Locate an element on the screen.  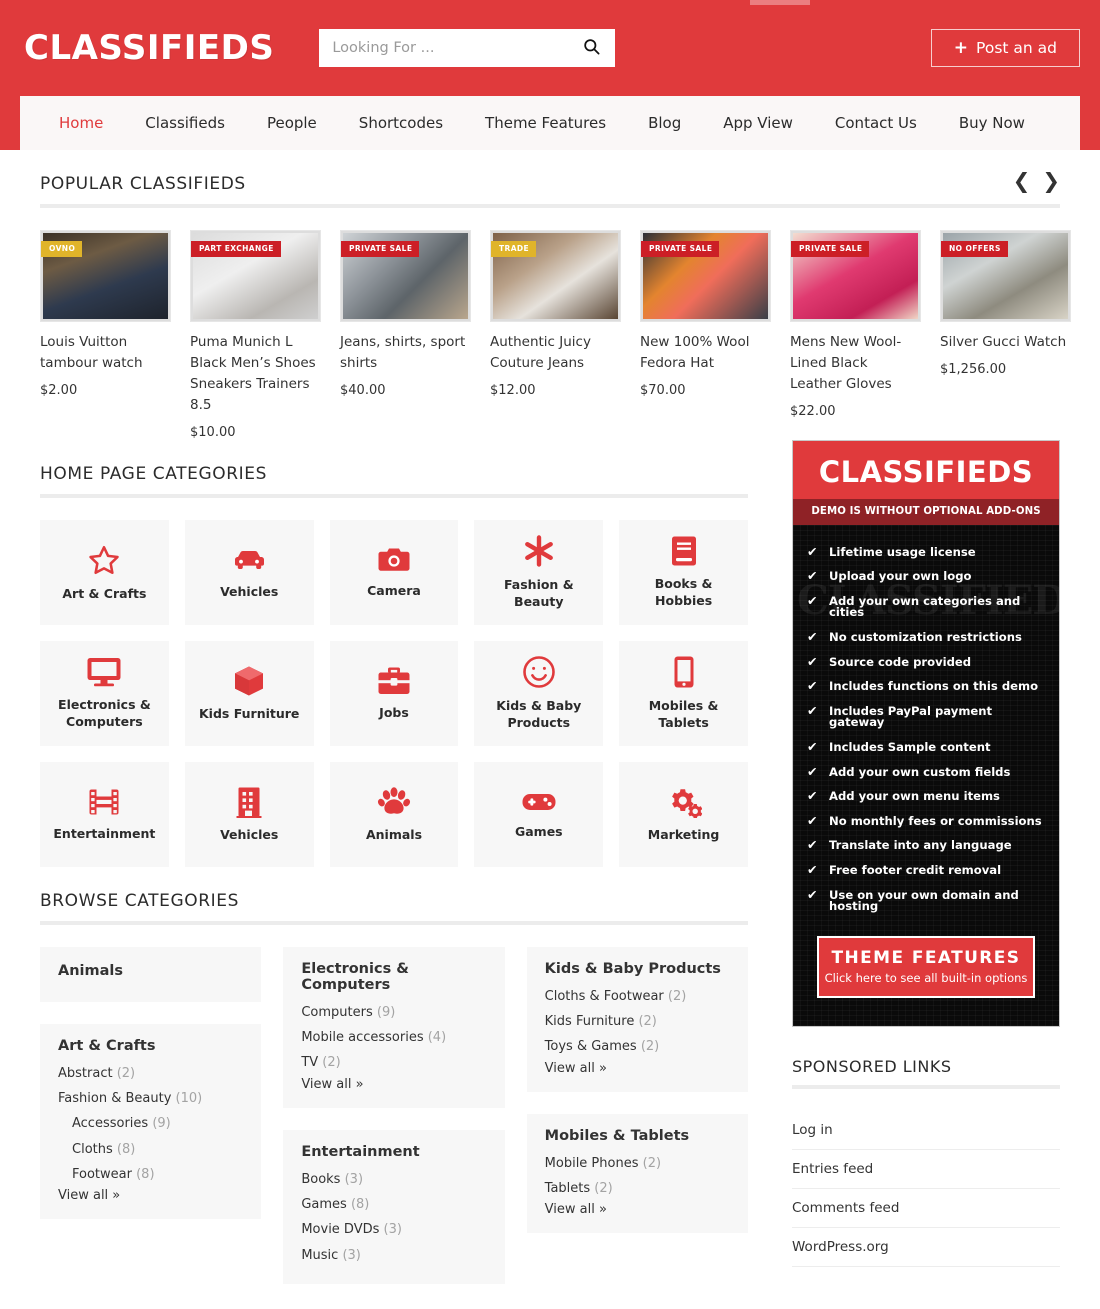
category-tile-electronics-computers: Electronics & Computers is located at coordinates (104, 693).